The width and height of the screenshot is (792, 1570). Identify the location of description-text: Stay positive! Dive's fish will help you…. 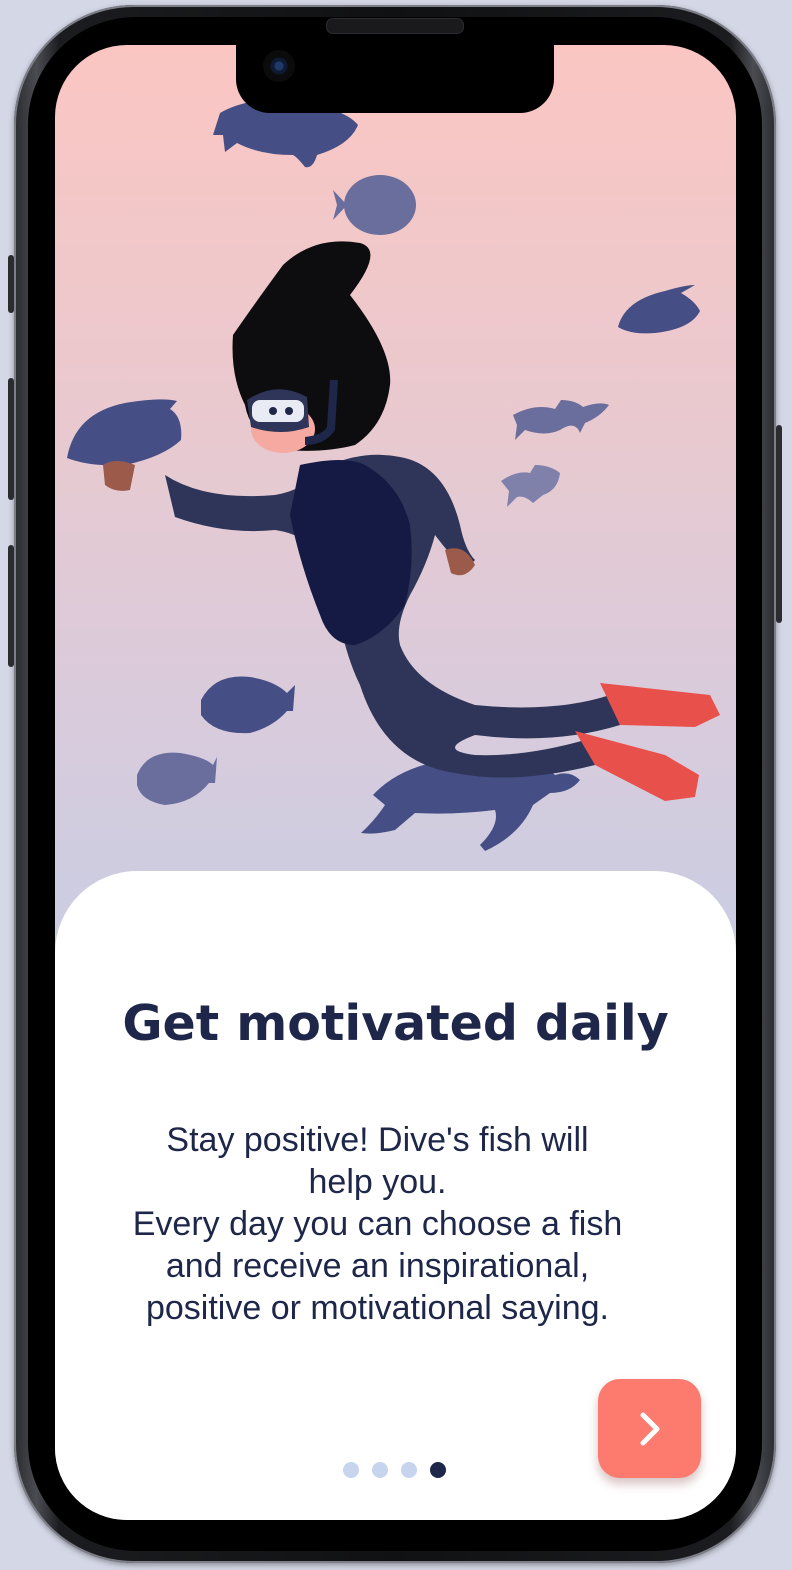
(377, 1224).